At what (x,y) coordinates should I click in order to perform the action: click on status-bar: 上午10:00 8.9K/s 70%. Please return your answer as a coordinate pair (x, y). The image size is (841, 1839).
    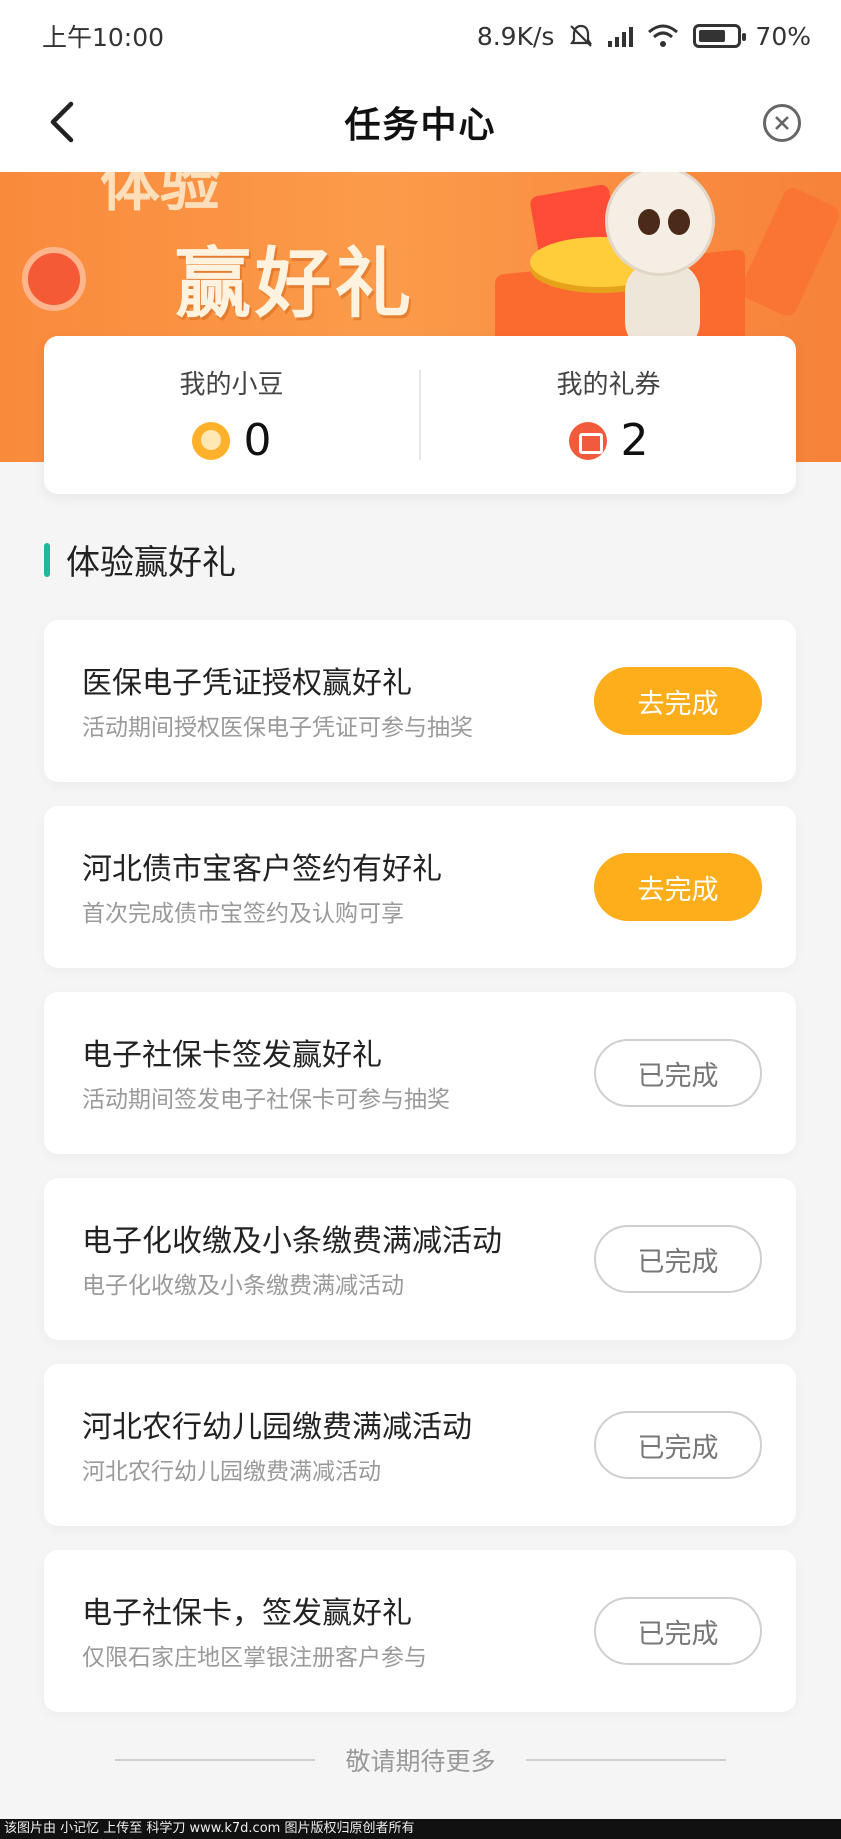
    Looking at the image, I should click on (420, 36).